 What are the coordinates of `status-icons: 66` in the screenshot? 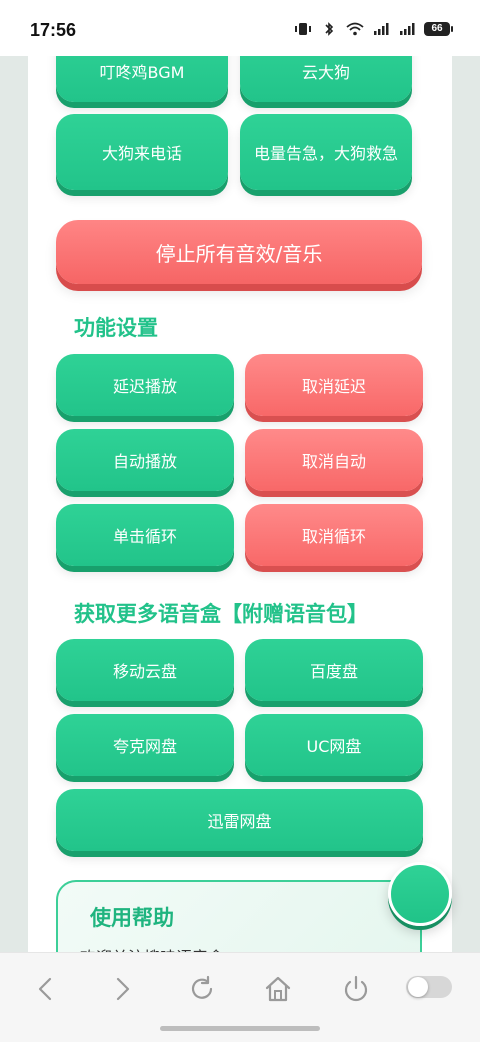 It's located at (373, 29).